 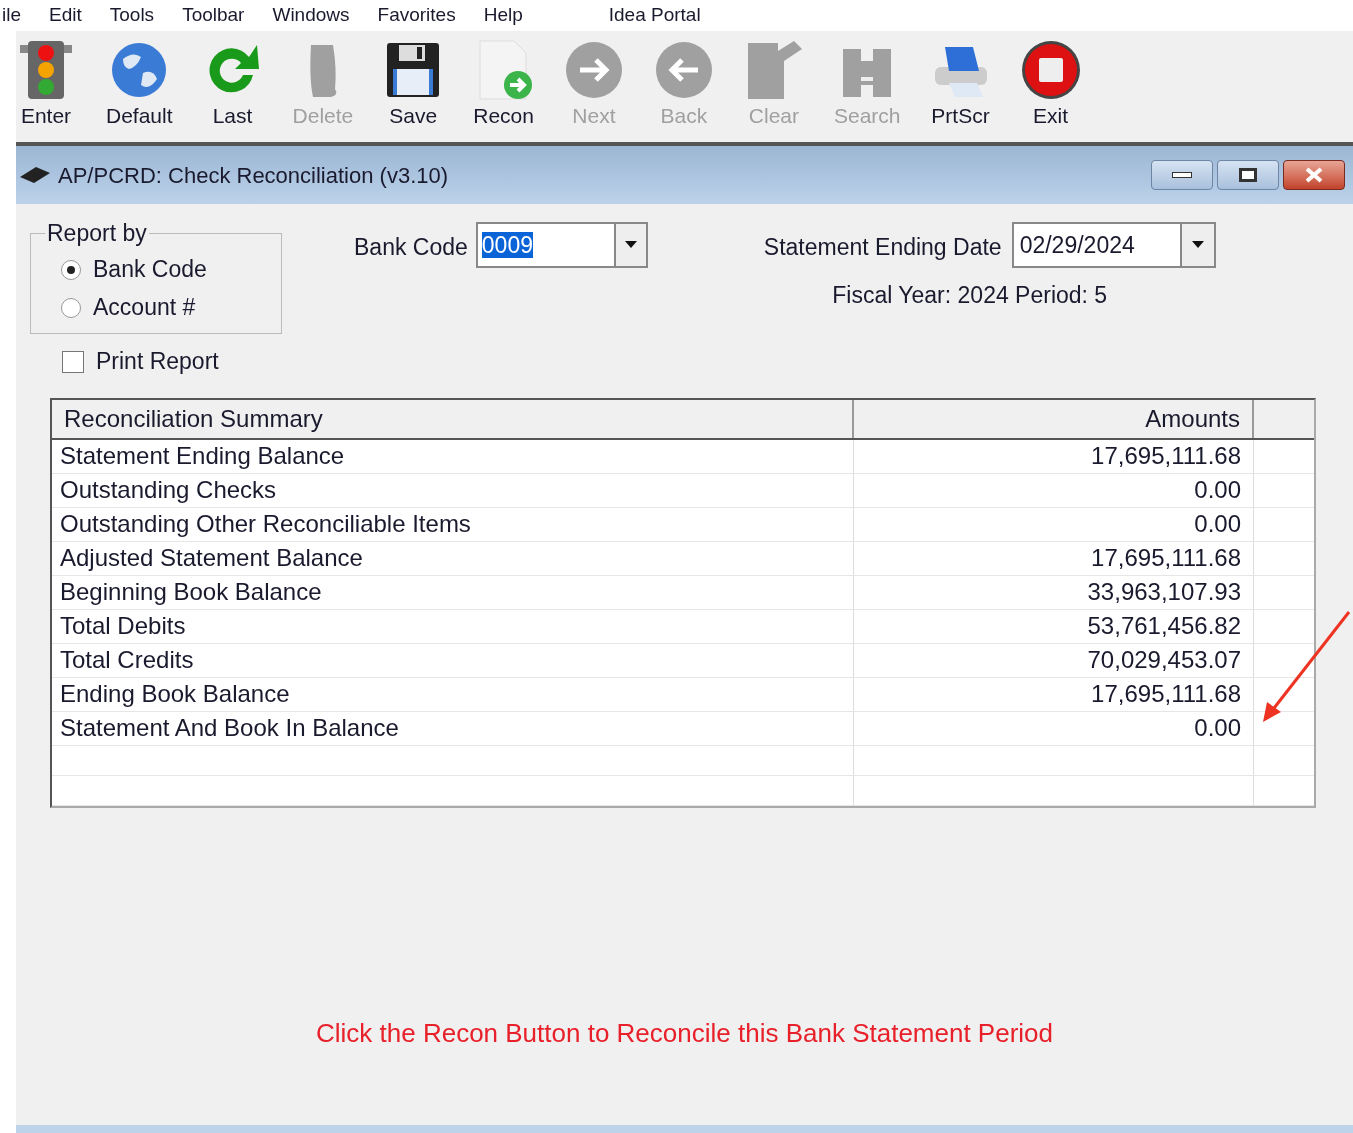 I want to click on minimize-button, so click(x=1182, y=175).